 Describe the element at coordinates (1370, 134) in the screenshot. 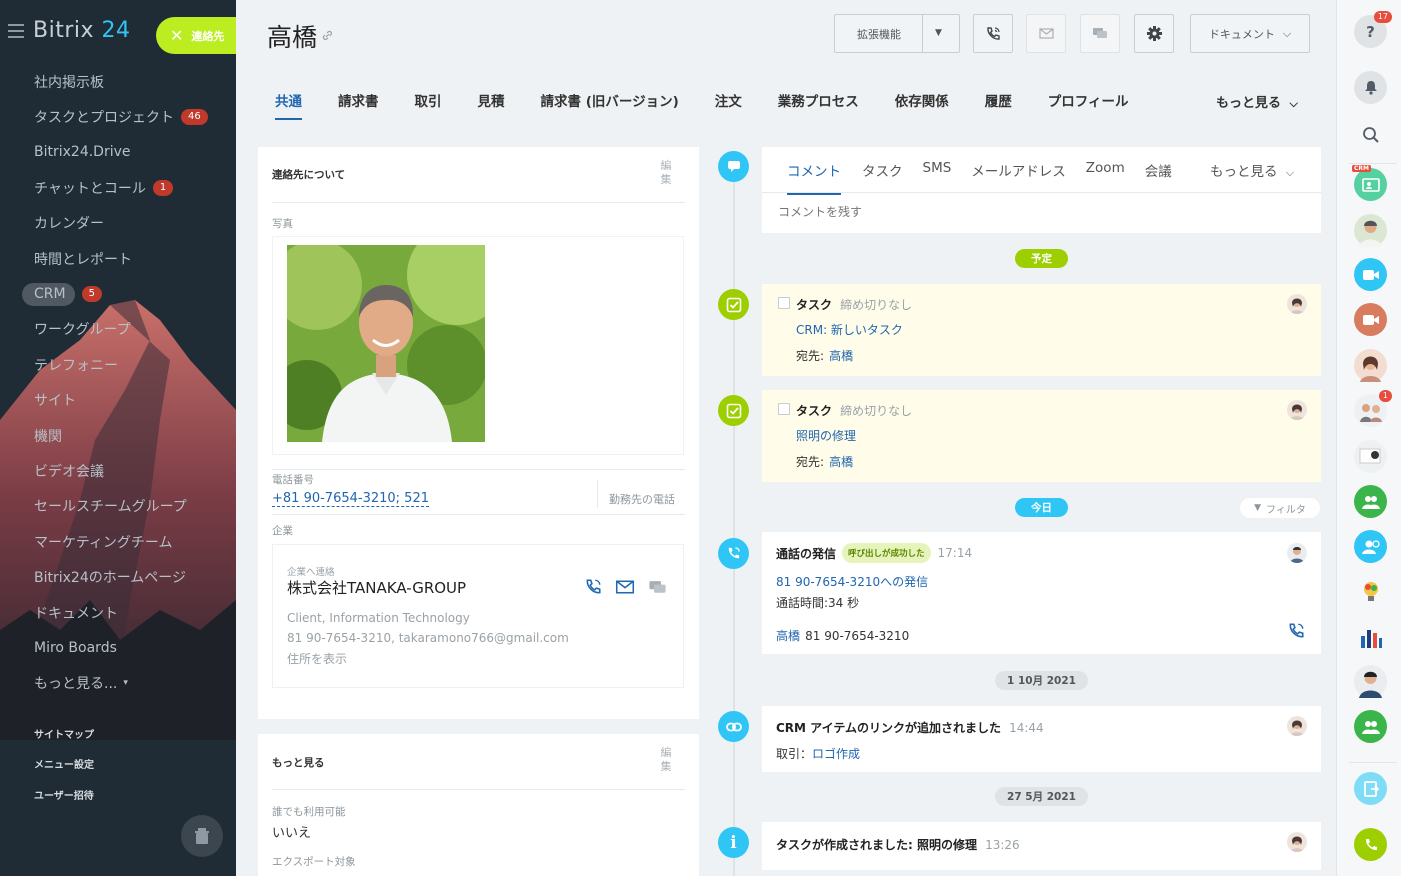

I see `search-icon` at that location.